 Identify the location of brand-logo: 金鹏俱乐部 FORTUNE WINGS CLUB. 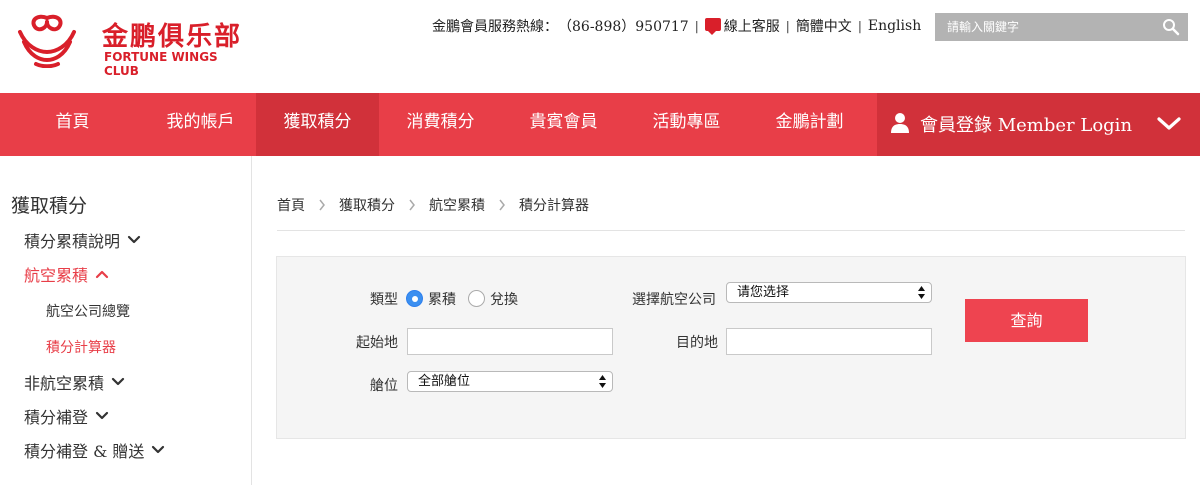
(129, 45).